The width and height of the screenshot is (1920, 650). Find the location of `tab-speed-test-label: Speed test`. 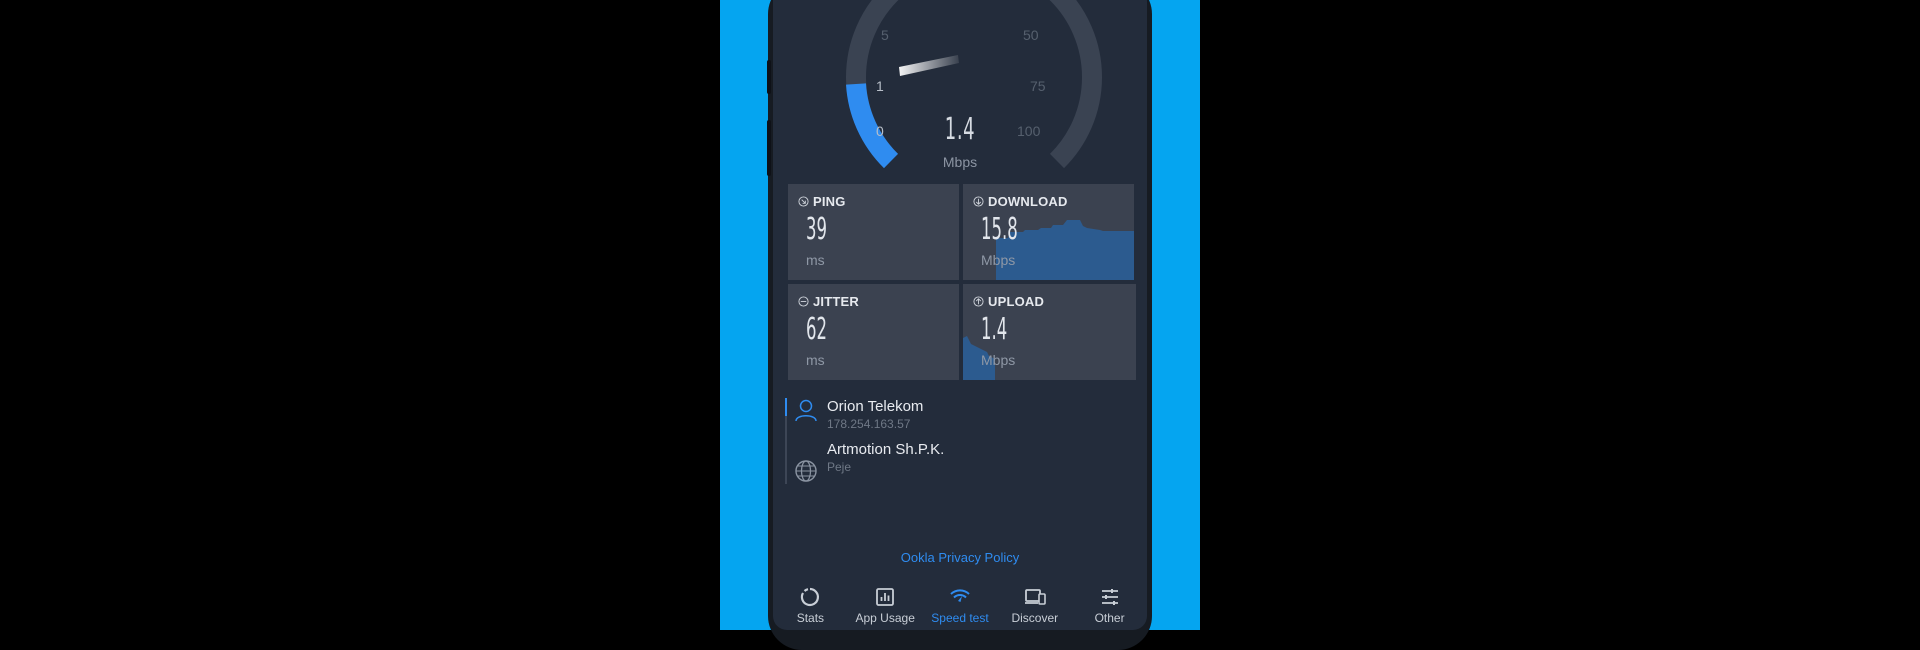

tab-speed-test-label: Speed test is located at coordinates (960, 618).